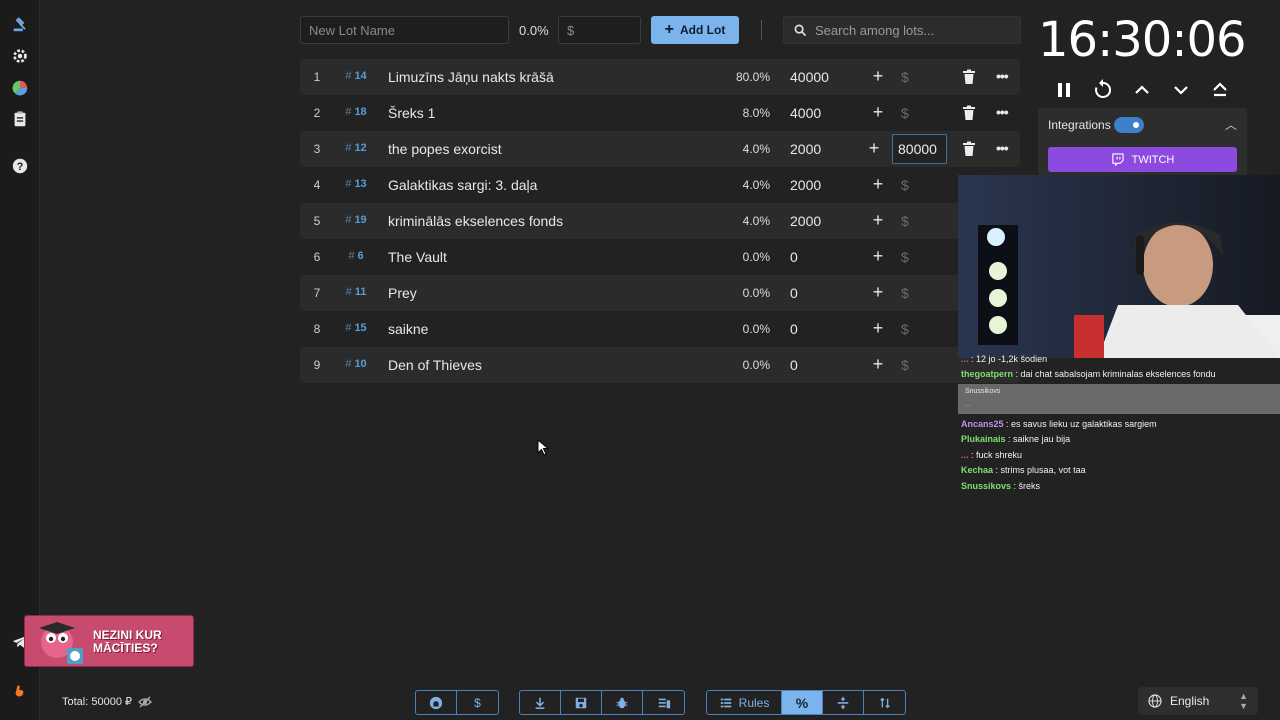  What do you see at coordinates (471, 77) in the screenshot?
I see `lot-name: Limuzīns Jāņu nakts krāšā` at bounding box center [471, 77].